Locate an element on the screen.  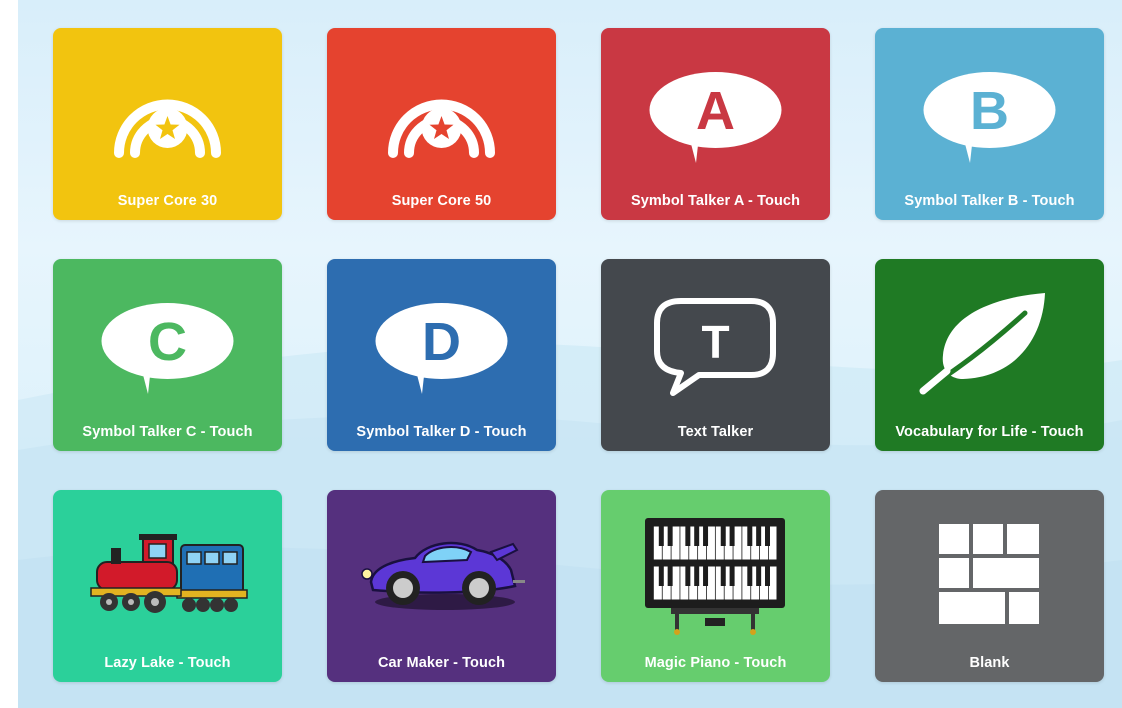
speech-bubble-letter-icon: D is located at coordinates (441, 339).